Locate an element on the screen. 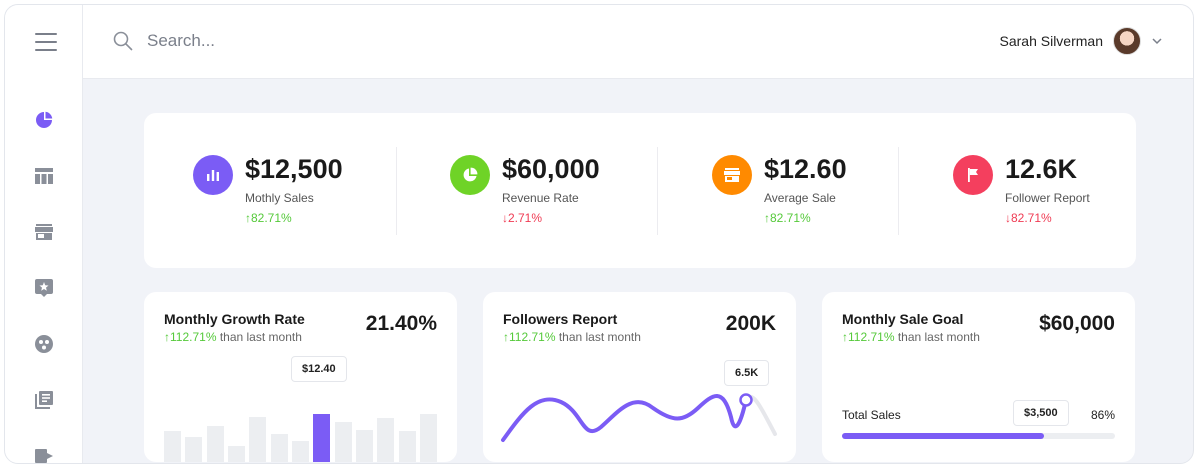  user-menu: Sarah Silverman is located at coordinates (1082, 41).